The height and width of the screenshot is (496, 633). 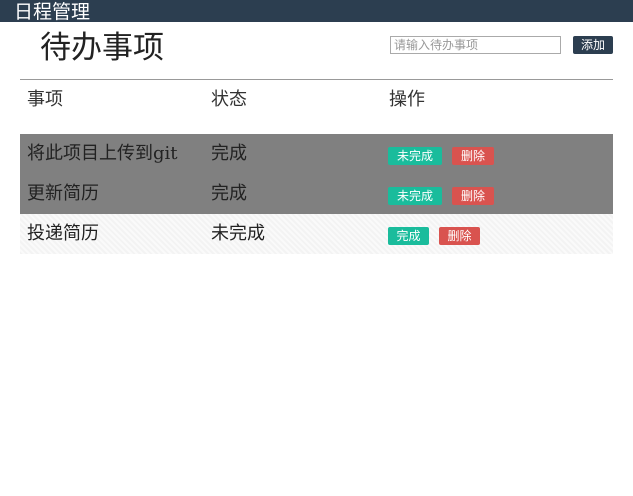 I want to click on page-title: 待办事项, so click(x=102, y=48).